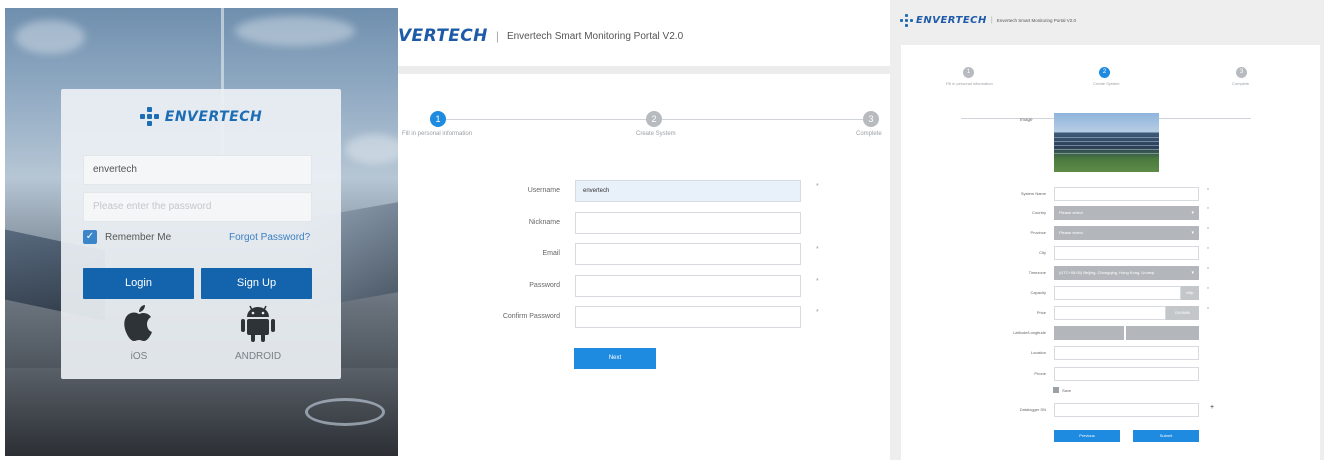  Describe the element at coordinates (1038, 292) in the screenshot. I see `capacity-label: Capacity` at that location.